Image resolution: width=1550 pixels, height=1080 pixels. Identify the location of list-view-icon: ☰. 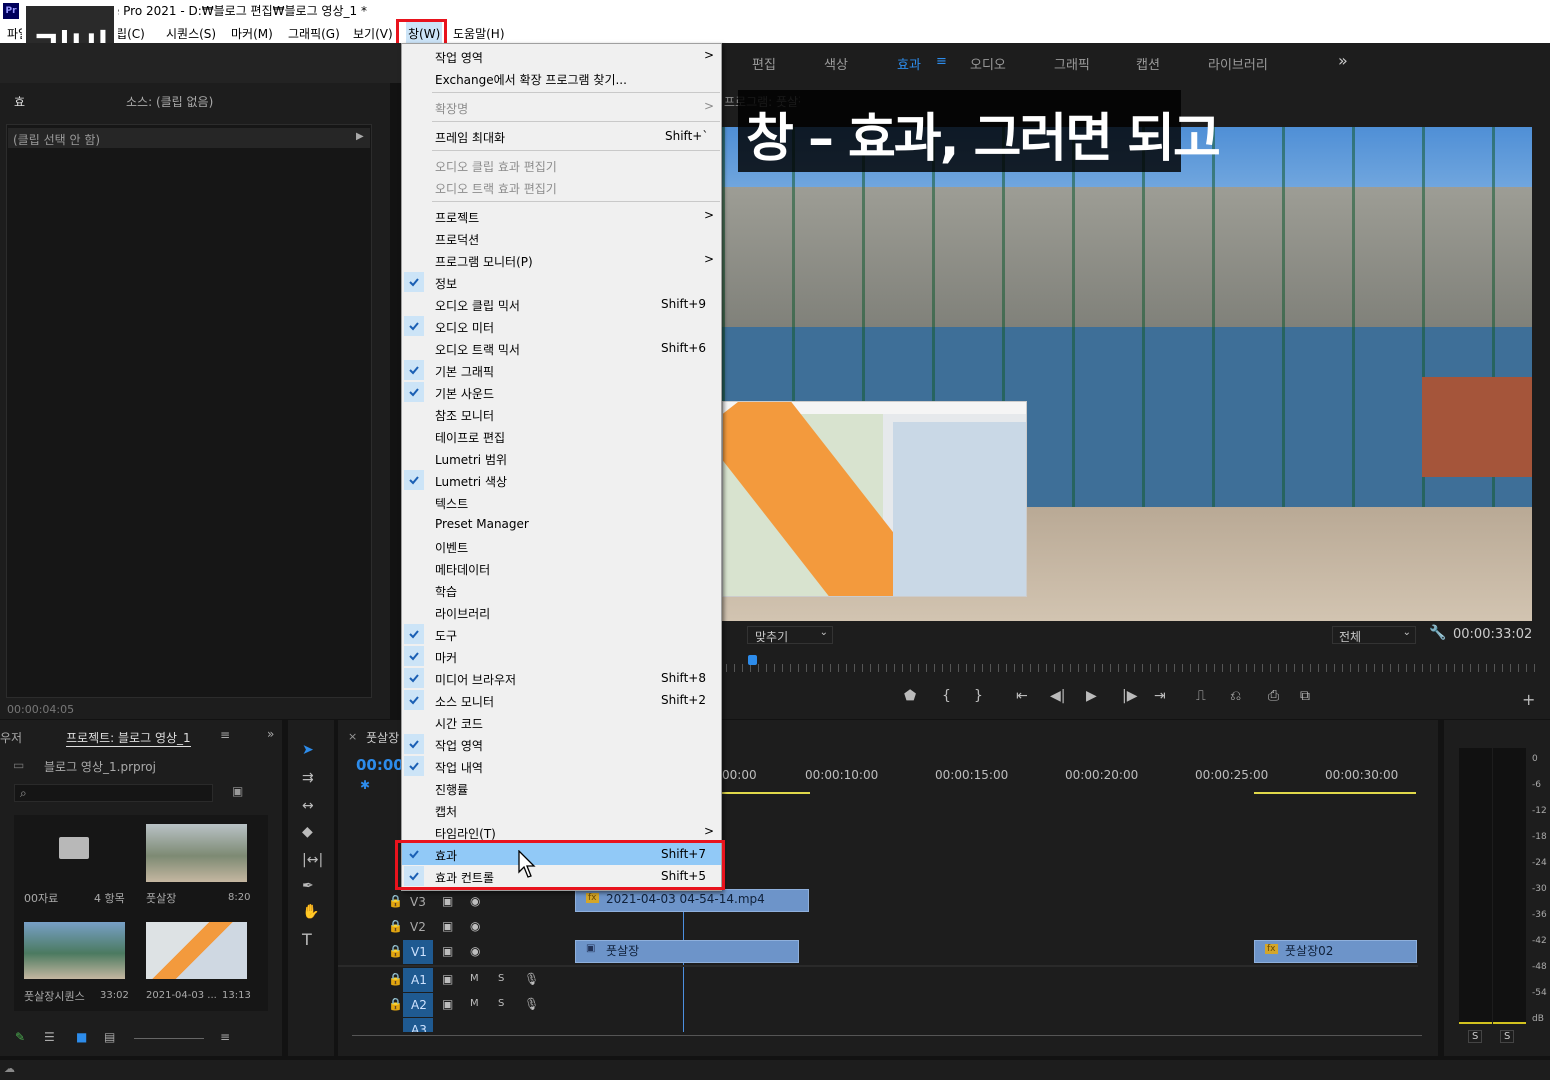
(49, 1037).